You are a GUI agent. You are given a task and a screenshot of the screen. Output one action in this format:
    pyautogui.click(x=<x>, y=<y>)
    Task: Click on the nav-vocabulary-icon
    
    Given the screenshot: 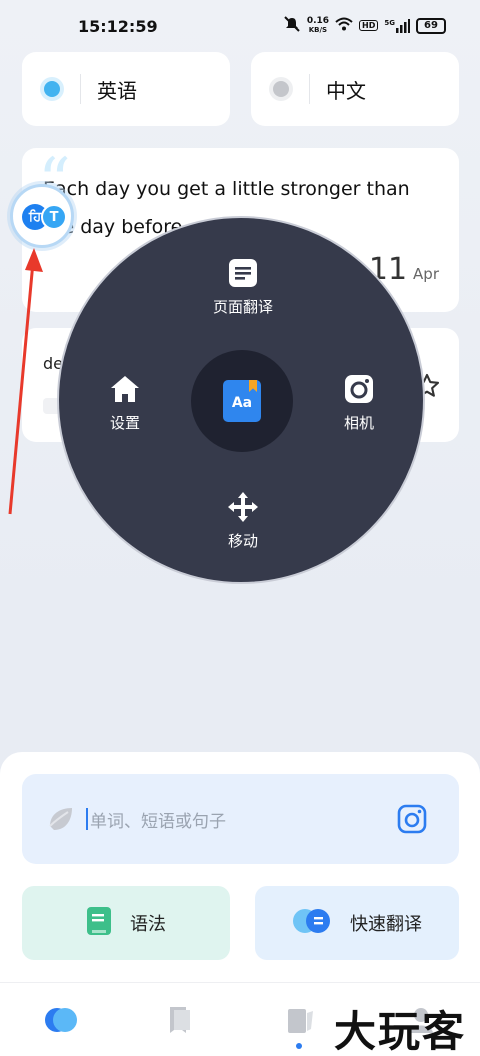 What is the action you would take?
    pyautogui.click(x=182, y=1021)
    